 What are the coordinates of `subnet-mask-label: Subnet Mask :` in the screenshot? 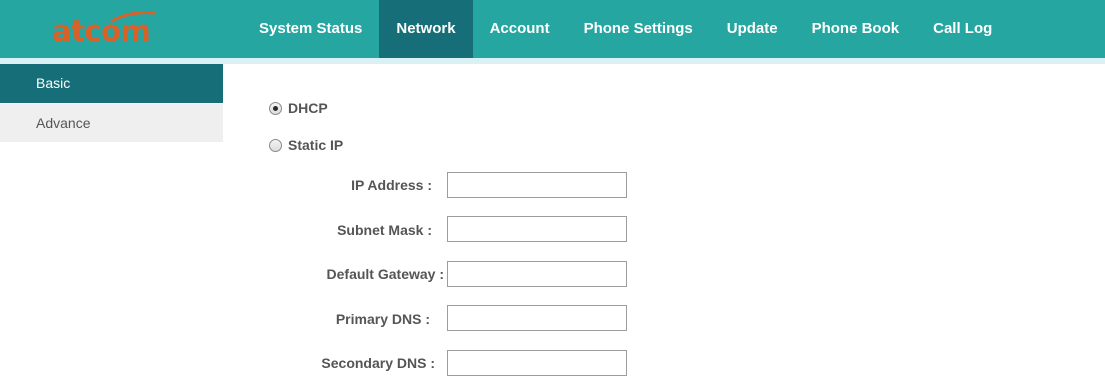 It's located at (384, 230).